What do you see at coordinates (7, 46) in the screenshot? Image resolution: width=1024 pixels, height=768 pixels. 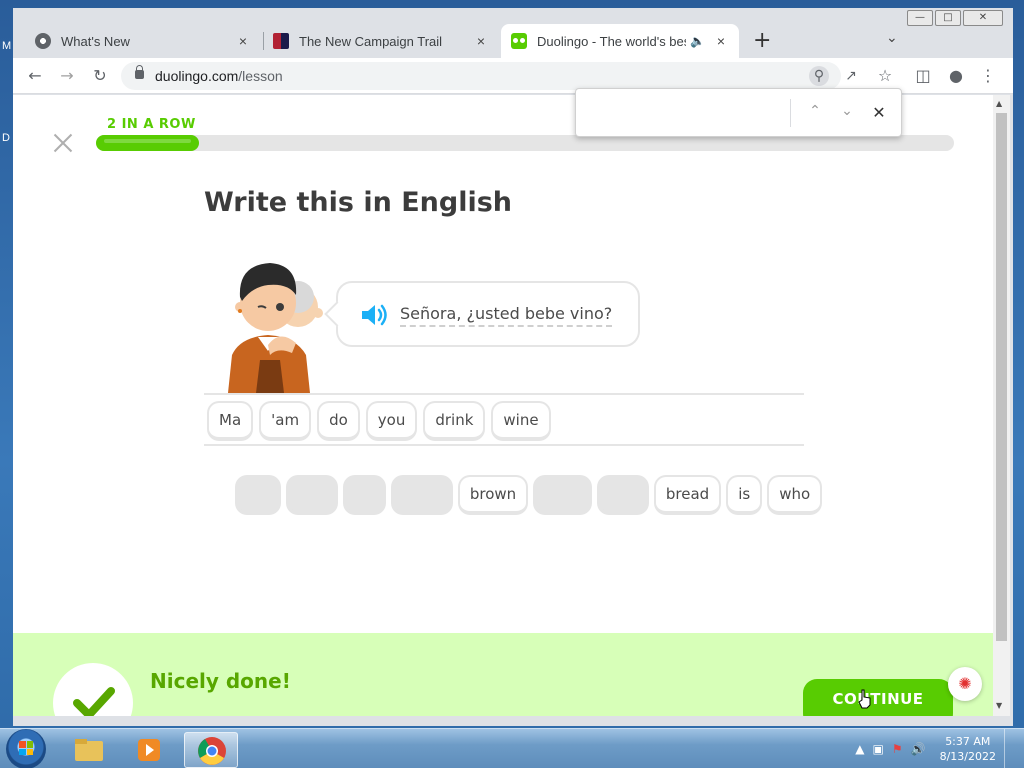 I see `desktop-icon-label: M` at bounding box center [7, 46].